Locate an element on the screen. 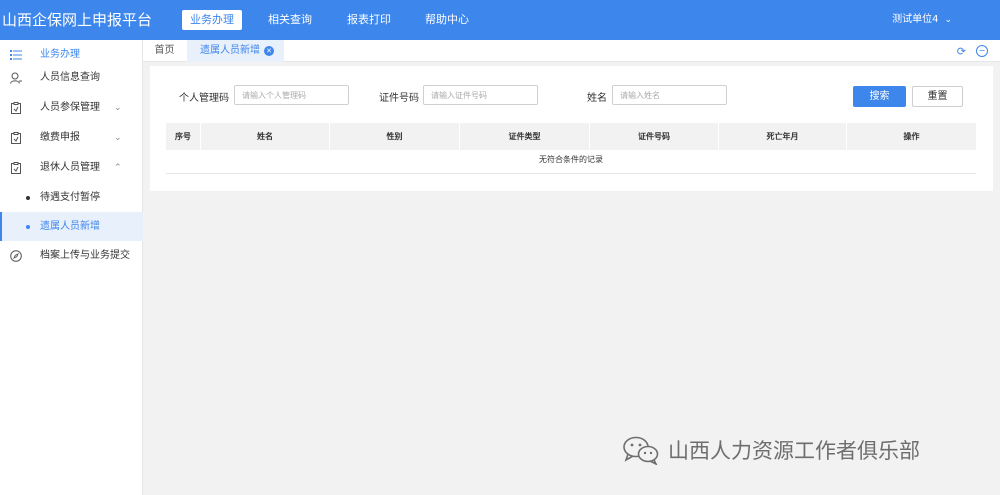 This screenshot has height=495, width=1000. result-table: 序号 姓名 性别 证件类型 证件号码 死亡年月 操作 无符合条件的记录 is located at coordinates (571, 148).